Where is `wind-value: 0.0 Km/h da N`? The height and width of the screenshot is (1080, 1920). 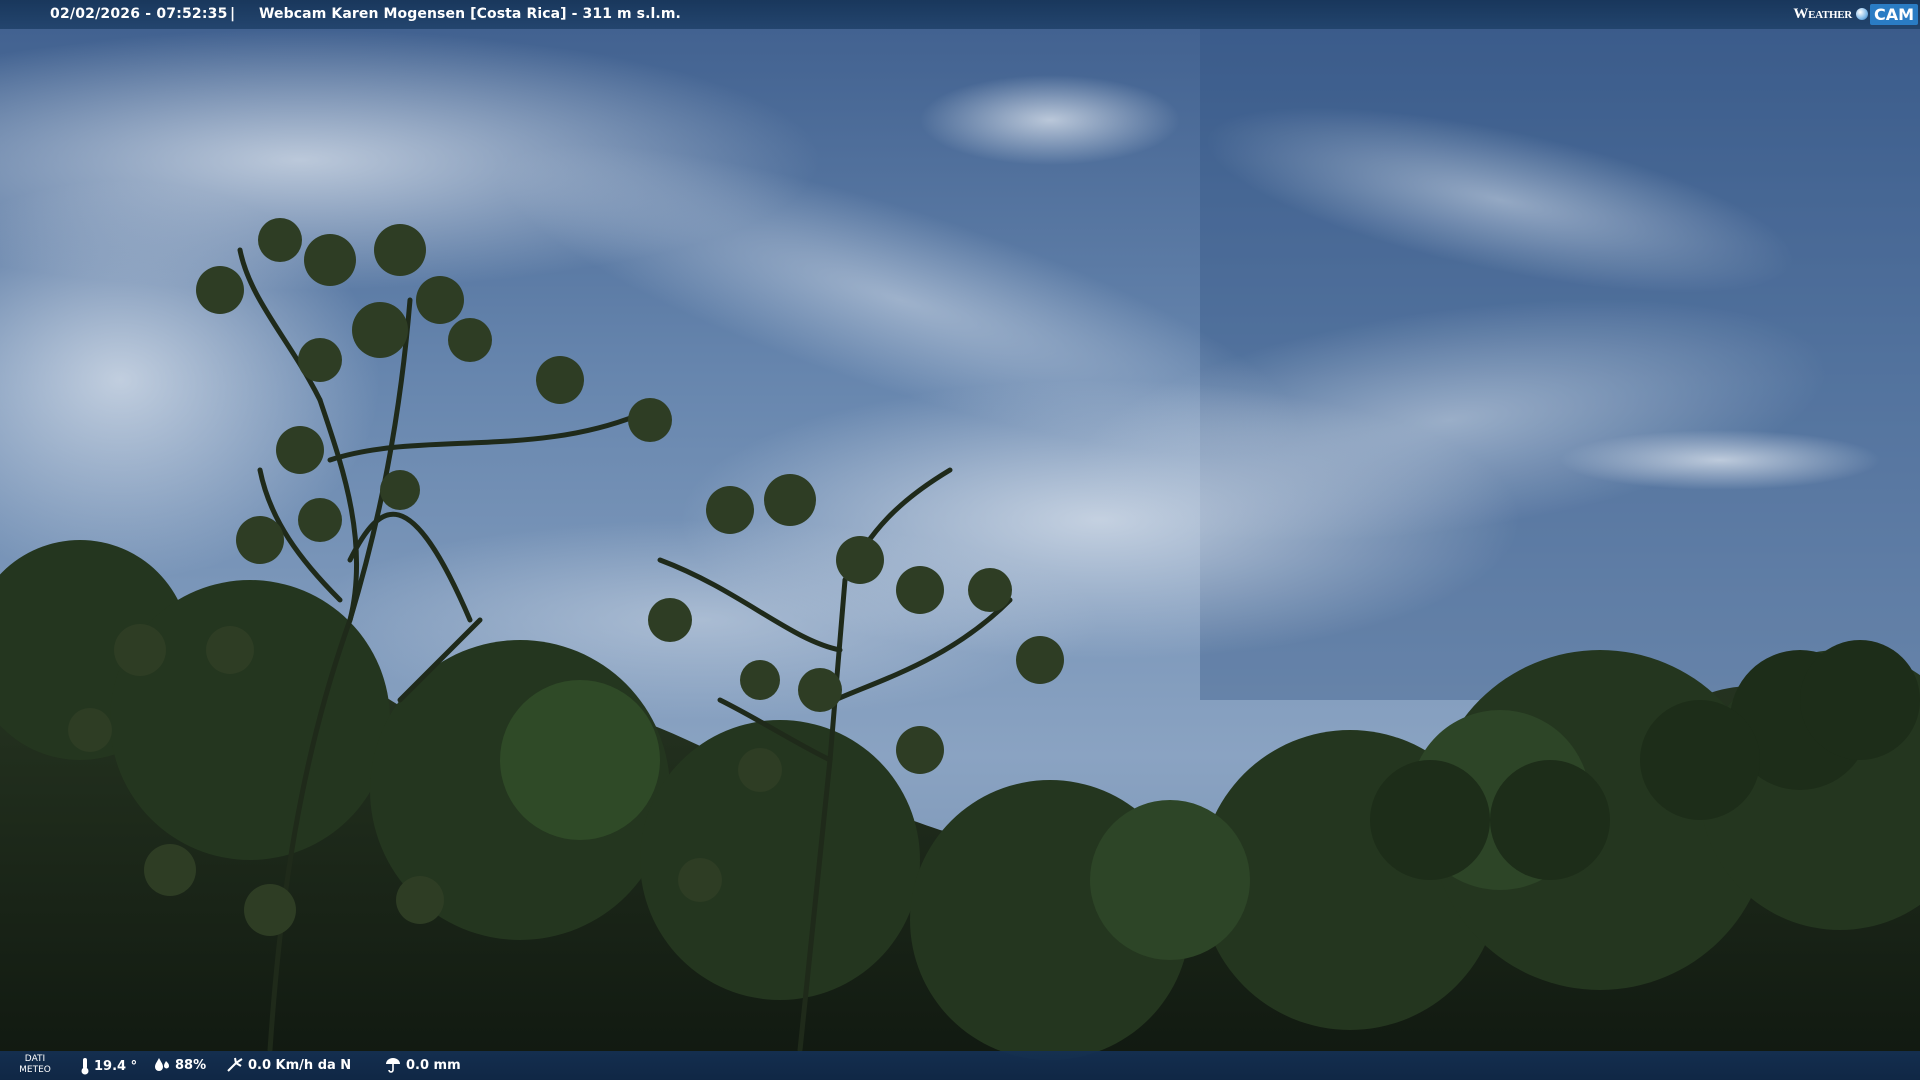 wind-value: 0.0 Km/h da N is located at coordinates (300, 1065).